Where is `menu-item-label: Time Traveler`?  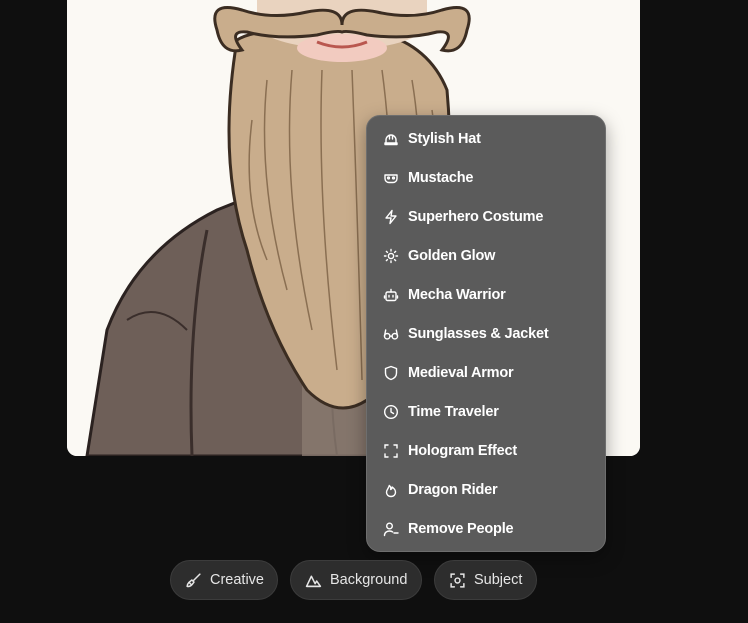 menu-item-label: Time Traveler is located at coordinates (453, 411).